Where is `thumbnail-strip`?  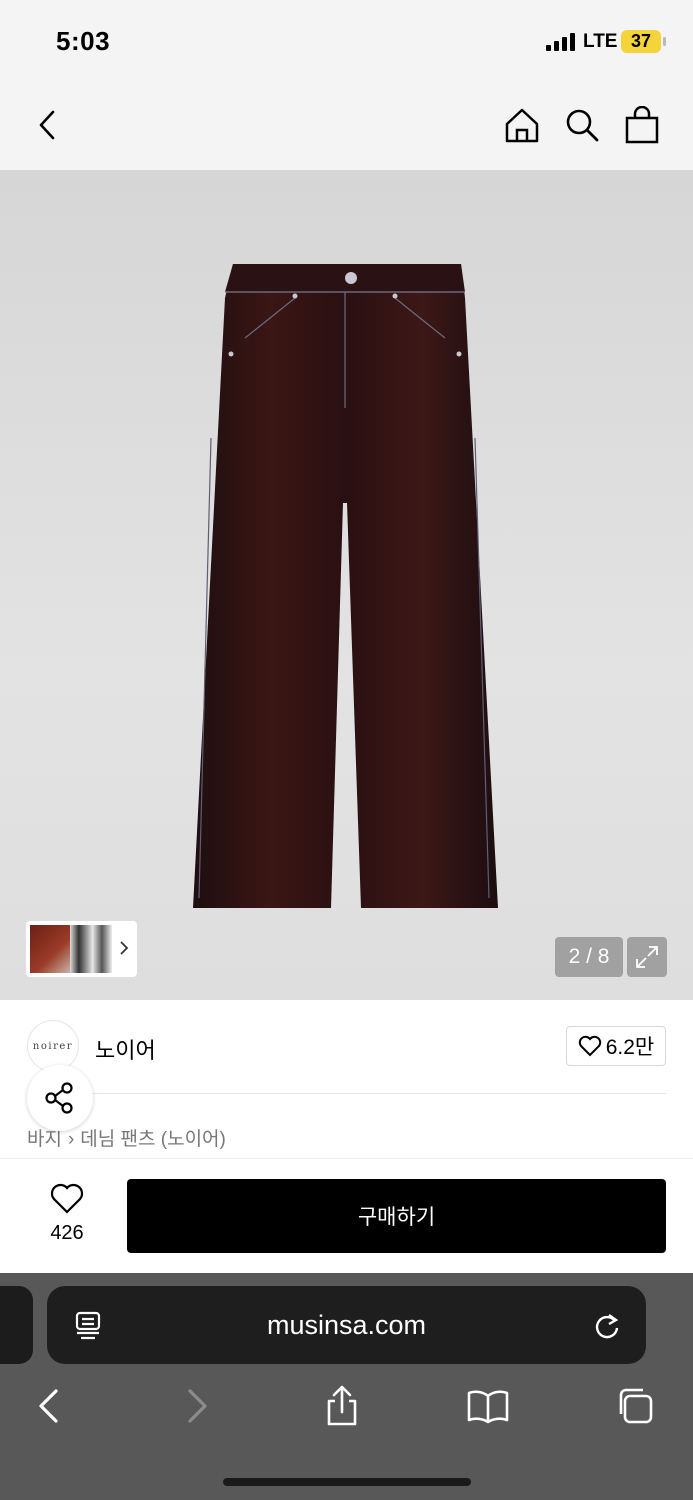 thumbnail-strip is located at coordinates (81, 949).